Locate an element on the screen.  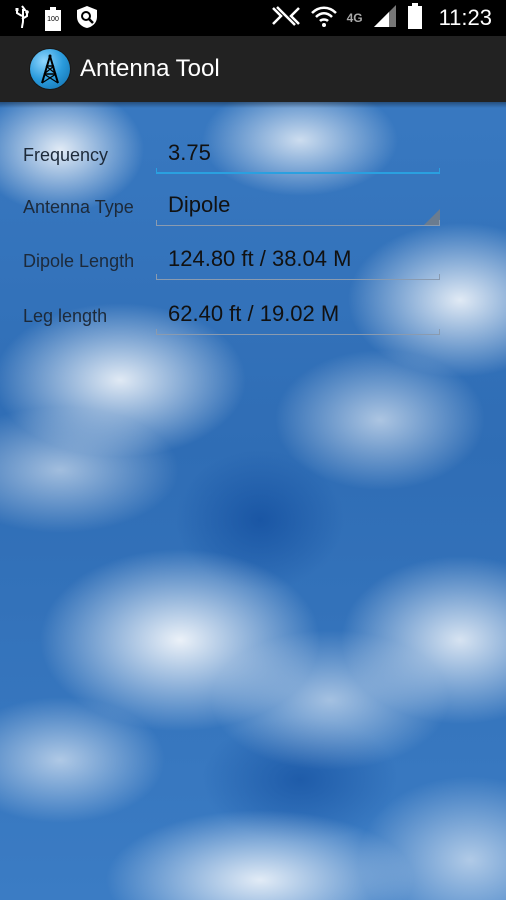
frequency-row: Frequency 3.75 is located at coordinates (253, 156).